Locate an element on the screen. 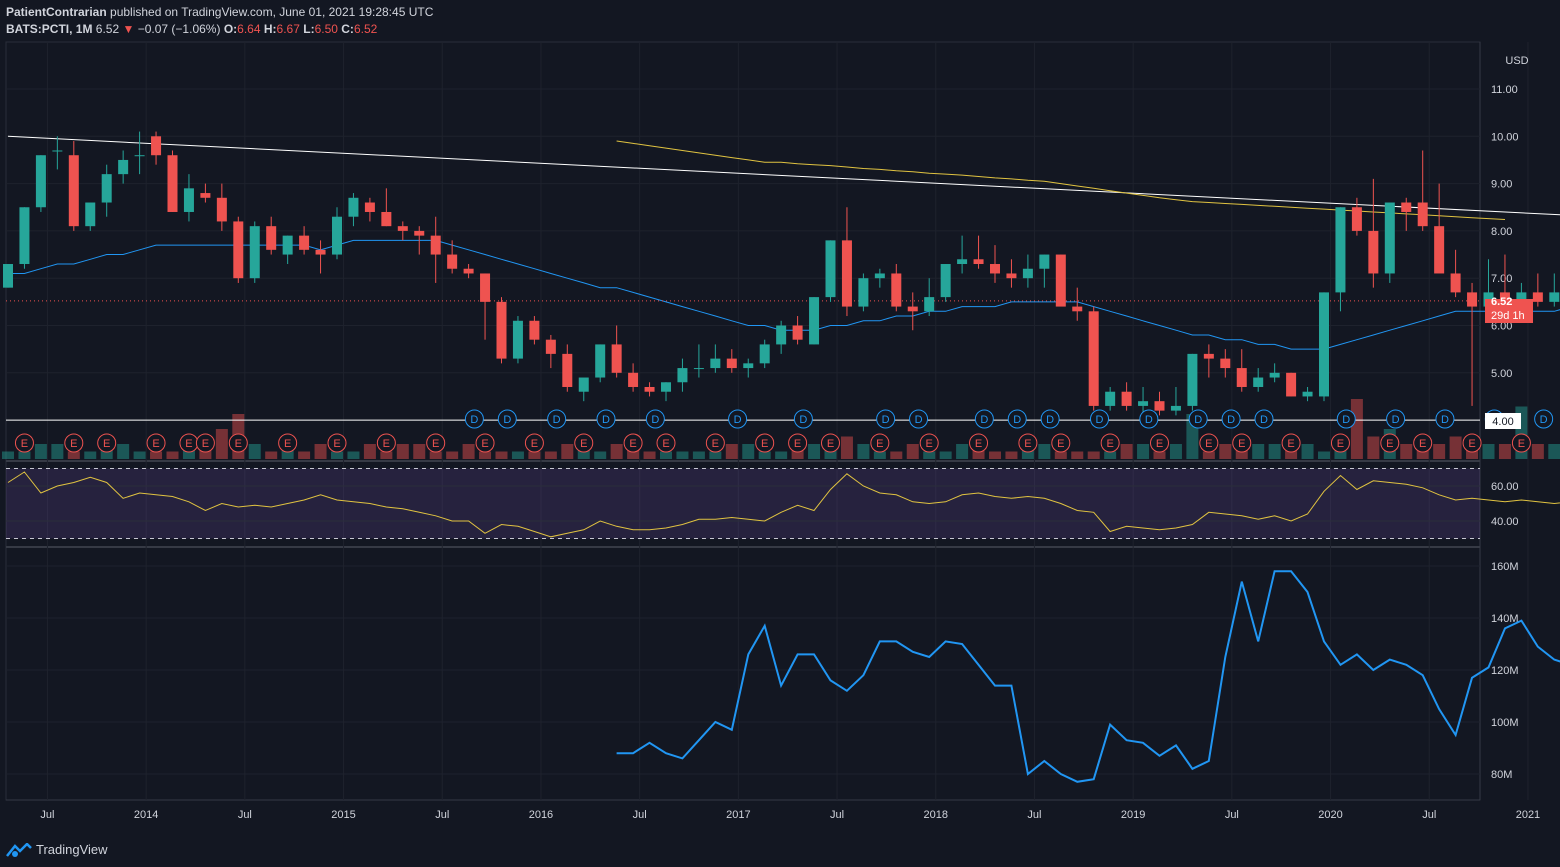  countdown-label: 29d 1h is located at coordinates (1508, 316).